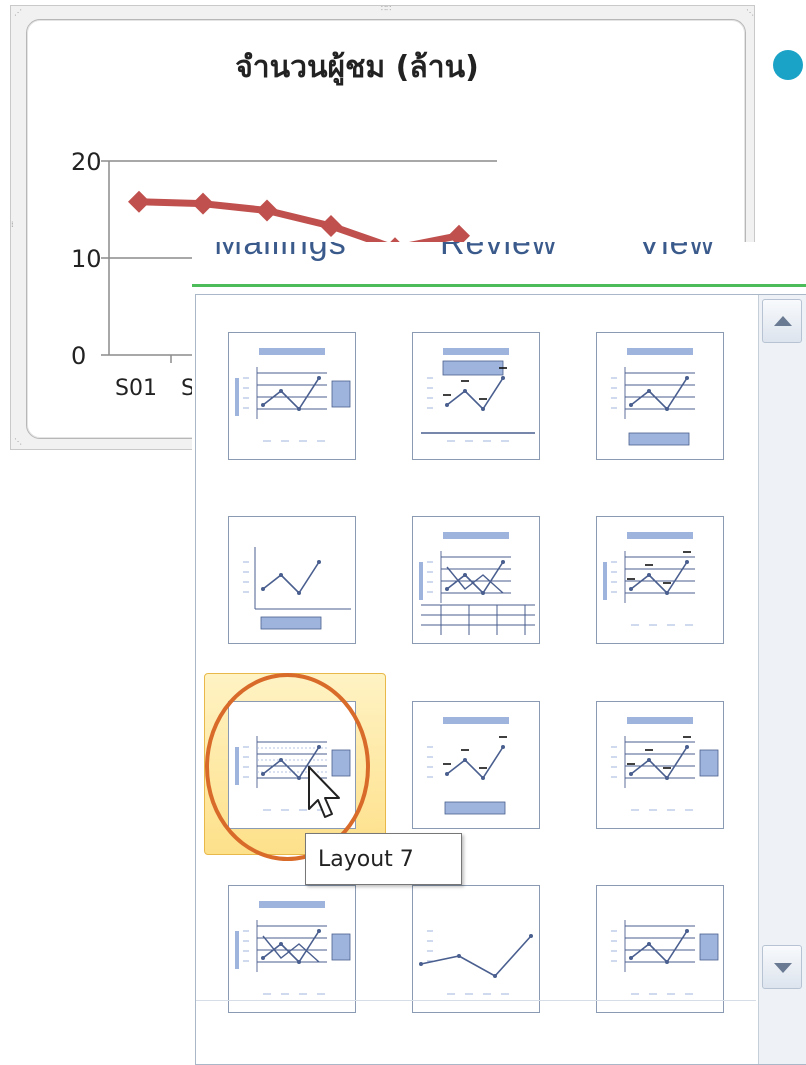 The height and width of the screenshot is (1065, 806). I want to click on y-tick-label: 20, so click(86, 162).